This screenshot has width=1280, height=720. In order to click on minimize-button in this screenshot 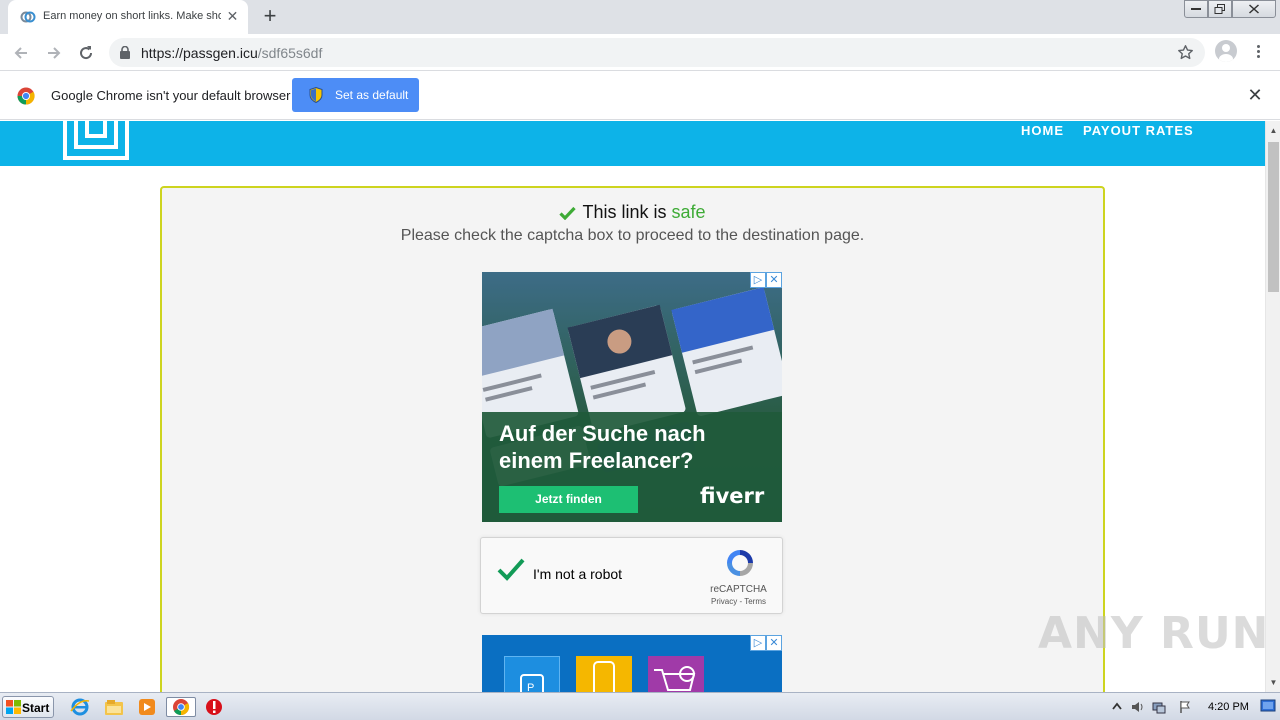, I will do `click(1196, 9)`.